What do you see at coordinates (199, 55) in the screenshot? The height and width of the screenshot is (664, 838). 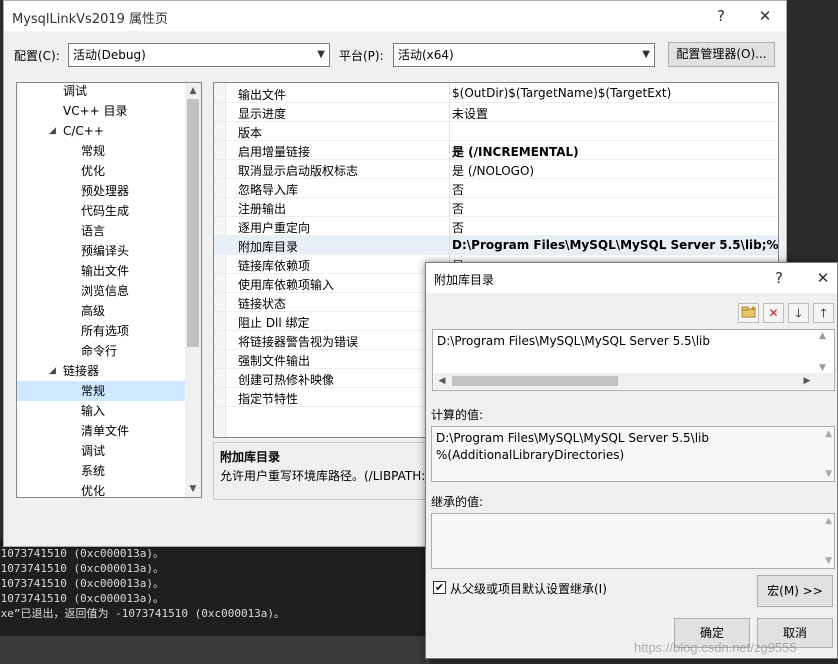 I see `config-select: 活动(Debug) ▼` at bounding box center [199, 55].